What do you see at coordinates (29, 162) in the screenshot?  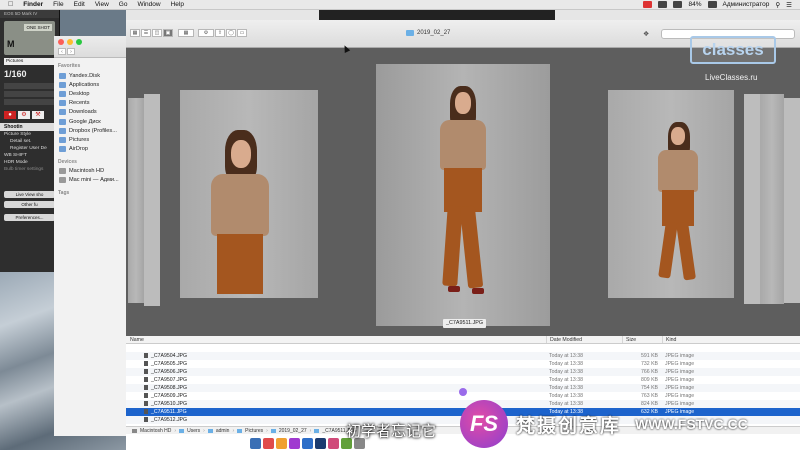 I see `hdr-mode-item: HDR Mode` at bounding box center [29, 162].